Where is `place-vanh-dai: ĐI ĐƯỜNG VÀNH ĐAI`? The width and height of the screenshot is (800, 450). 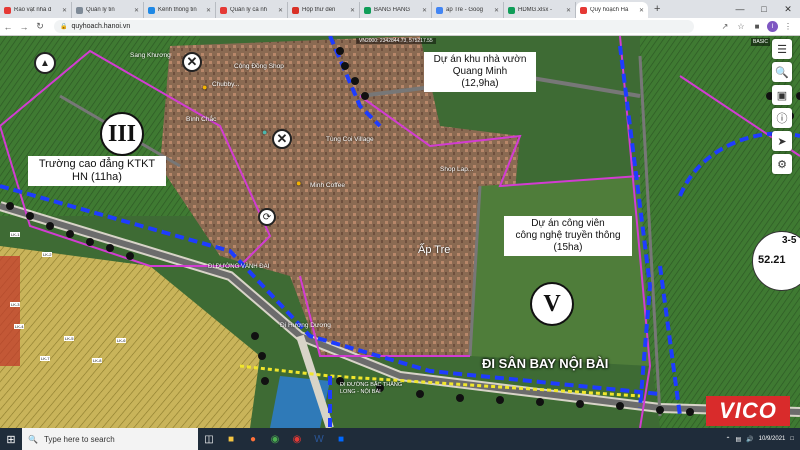 place-vanh-dai: ĐI ĐƯỜNG VÀNH ĐAI is located at coordinates (239, 267).